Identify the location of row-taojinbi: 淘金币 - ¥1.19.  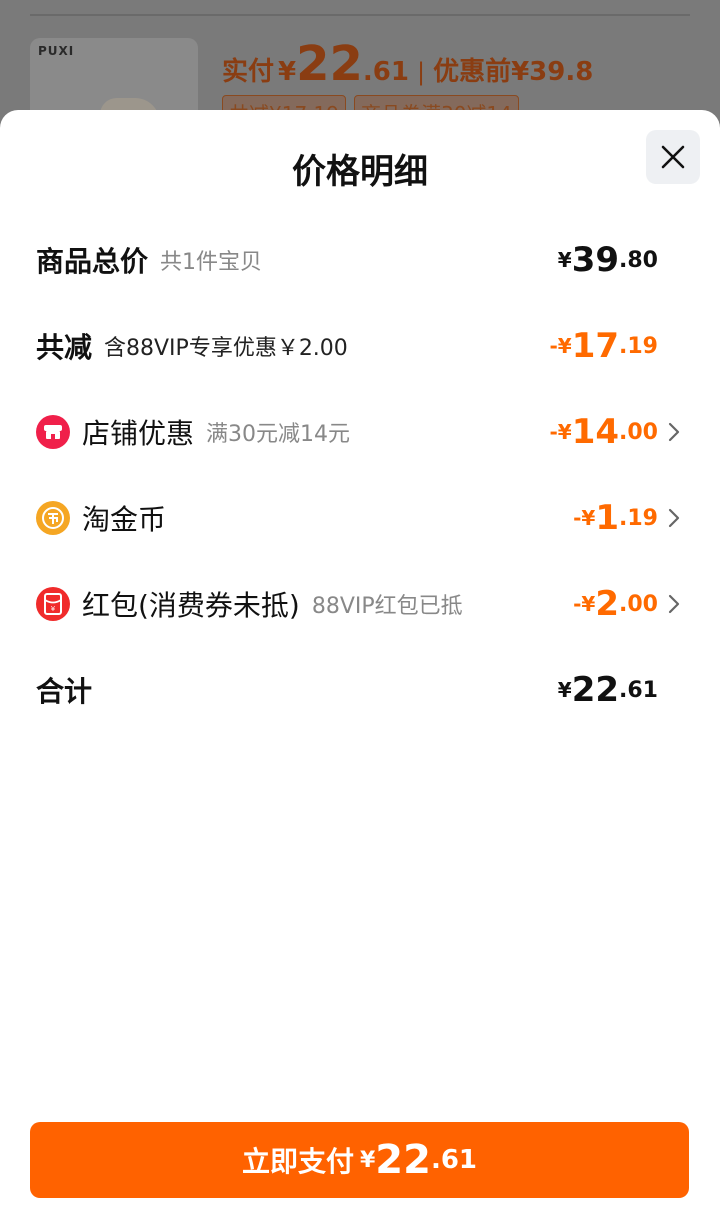
(360, 518).